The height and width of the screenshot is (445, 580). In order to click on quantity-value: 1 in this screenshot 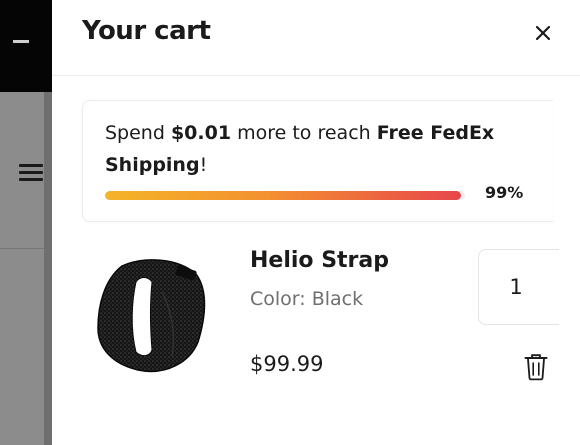, I will do `click(516, 287)`.